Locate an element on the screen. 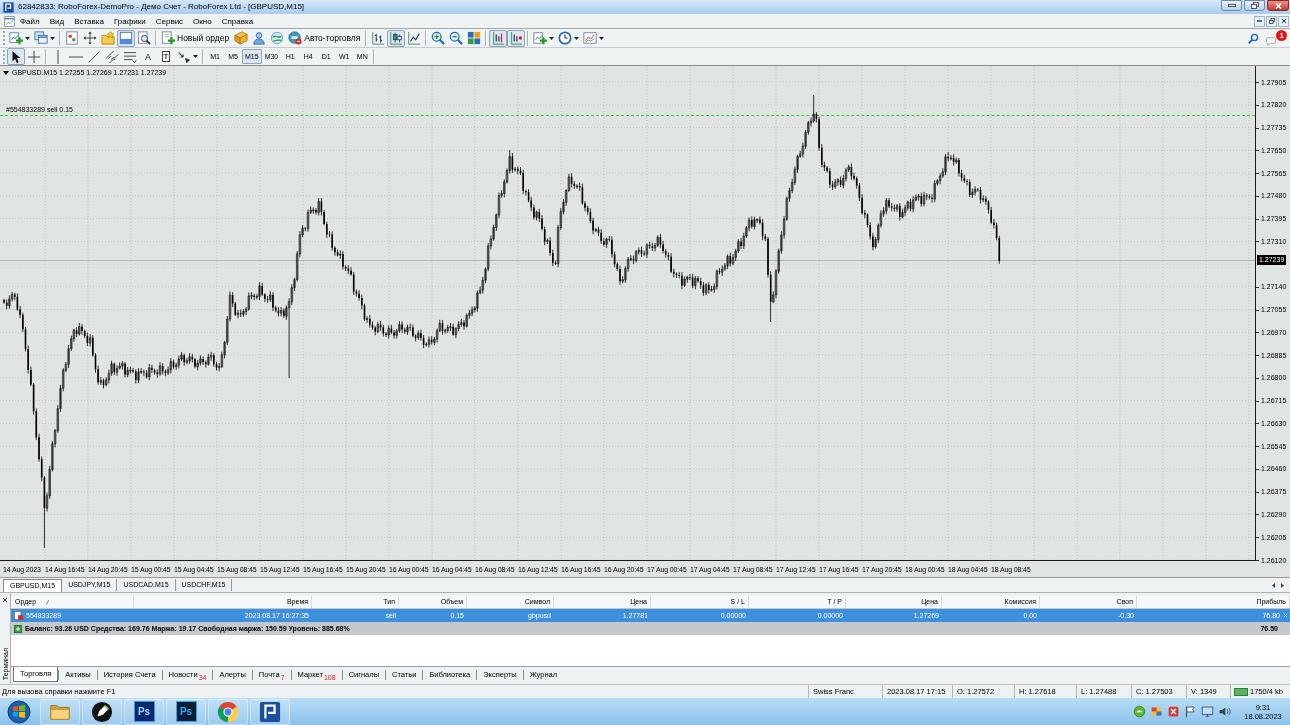 This screenshot has width=1290, height=725. cube-icon is located at coordinates (241, 38).